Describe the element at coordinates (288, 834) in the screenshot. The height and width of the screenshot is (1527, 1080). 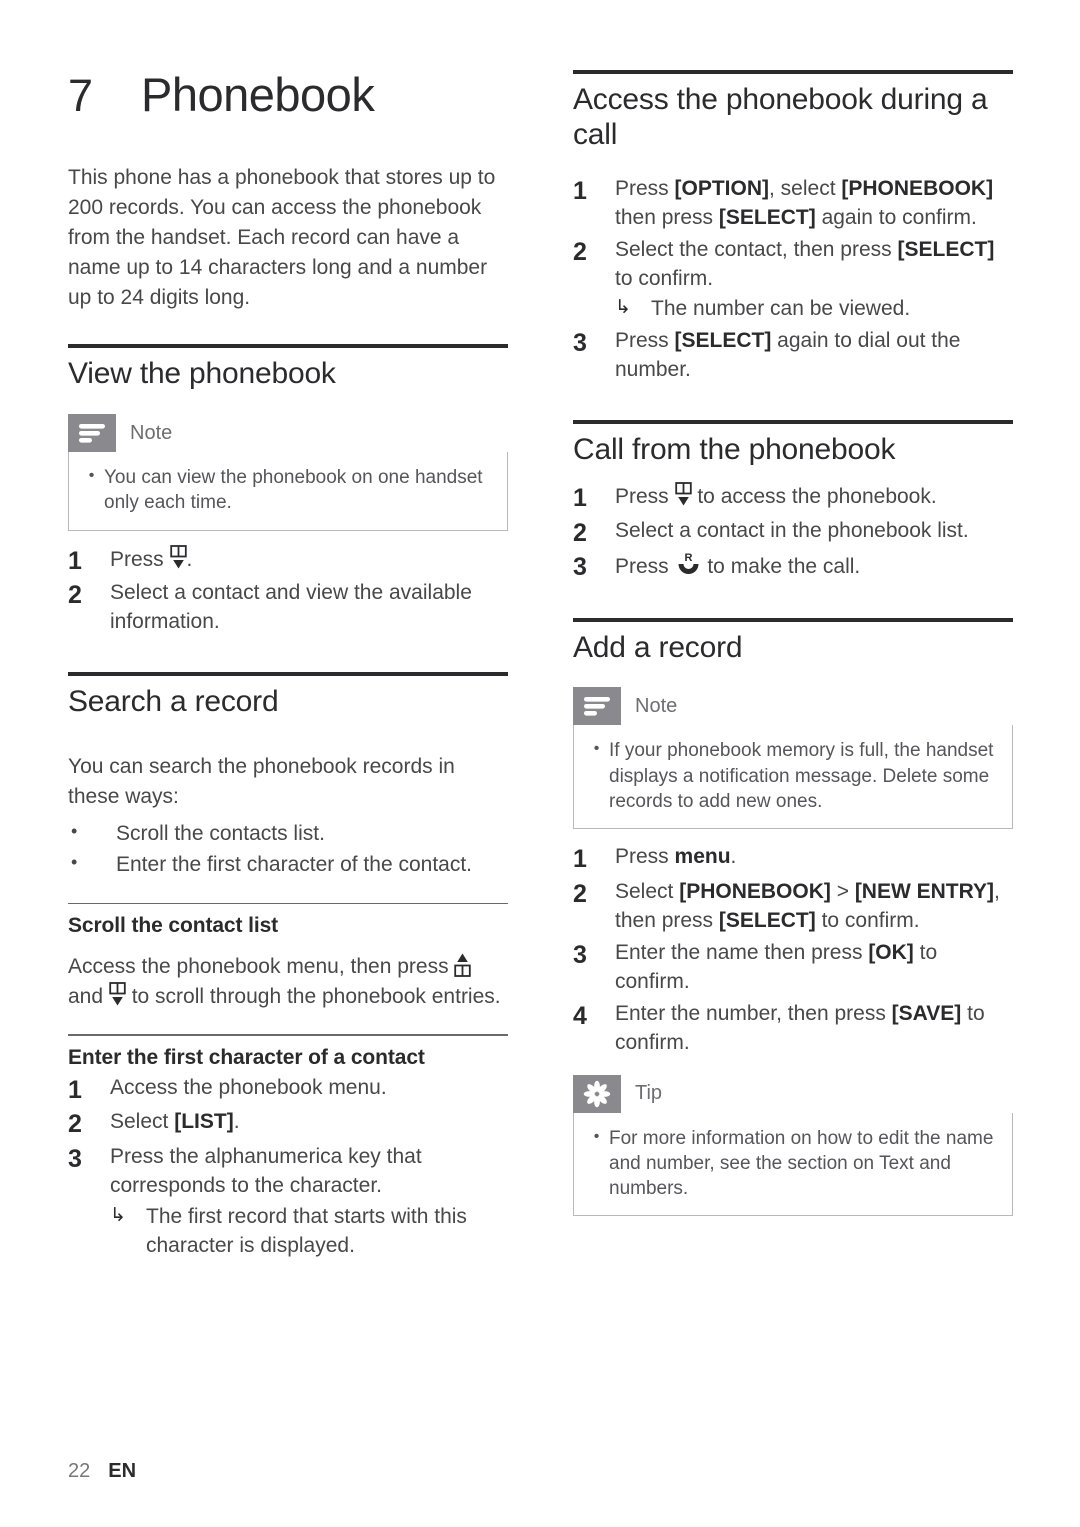
I see `list-item: • Scroll the contacts list.` at that location.